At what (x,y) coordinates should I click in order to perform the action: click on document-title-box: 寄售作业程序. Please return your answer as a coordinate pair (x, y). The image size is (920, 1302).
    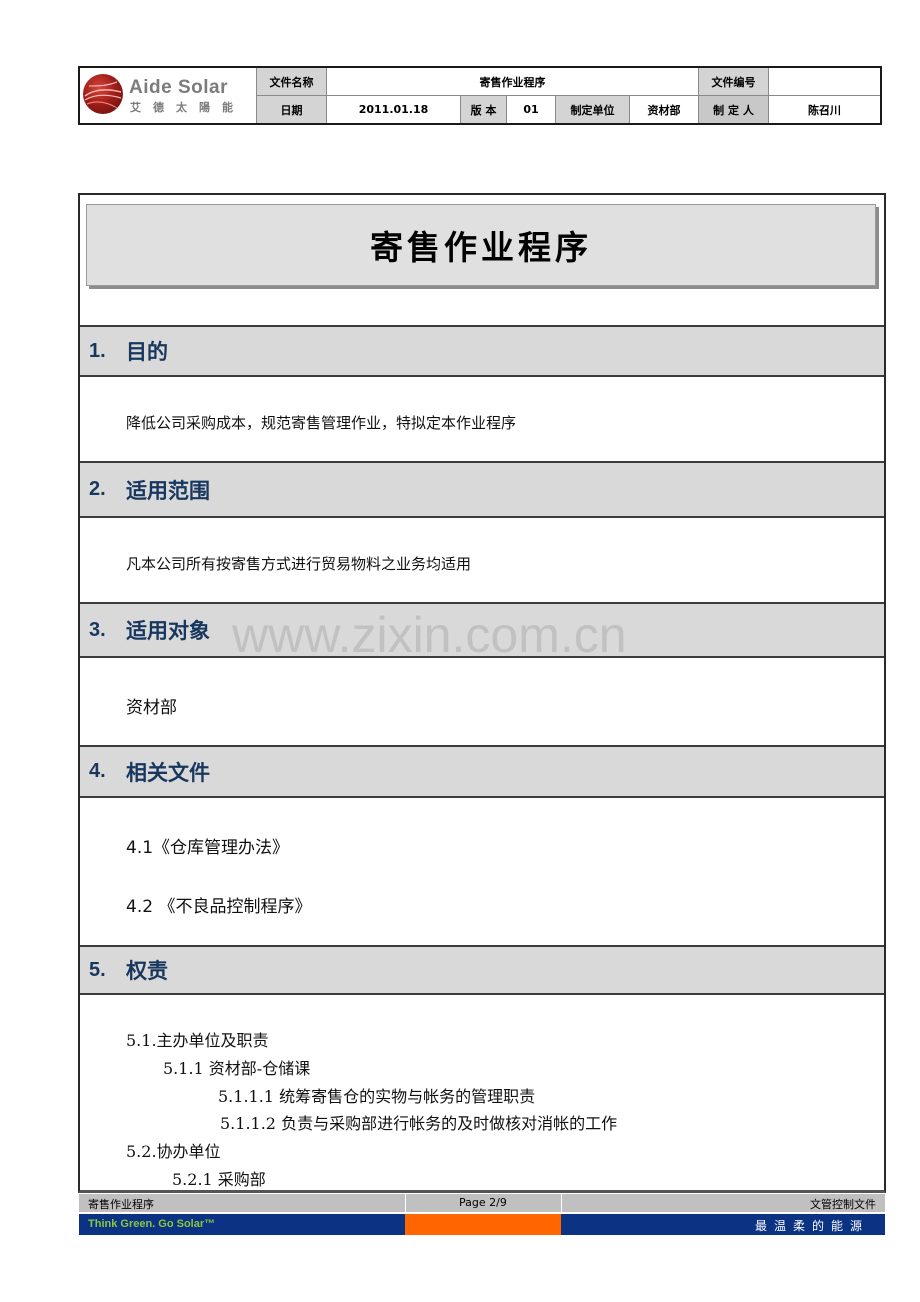
    Looking at the image, I should click on (481, 245).